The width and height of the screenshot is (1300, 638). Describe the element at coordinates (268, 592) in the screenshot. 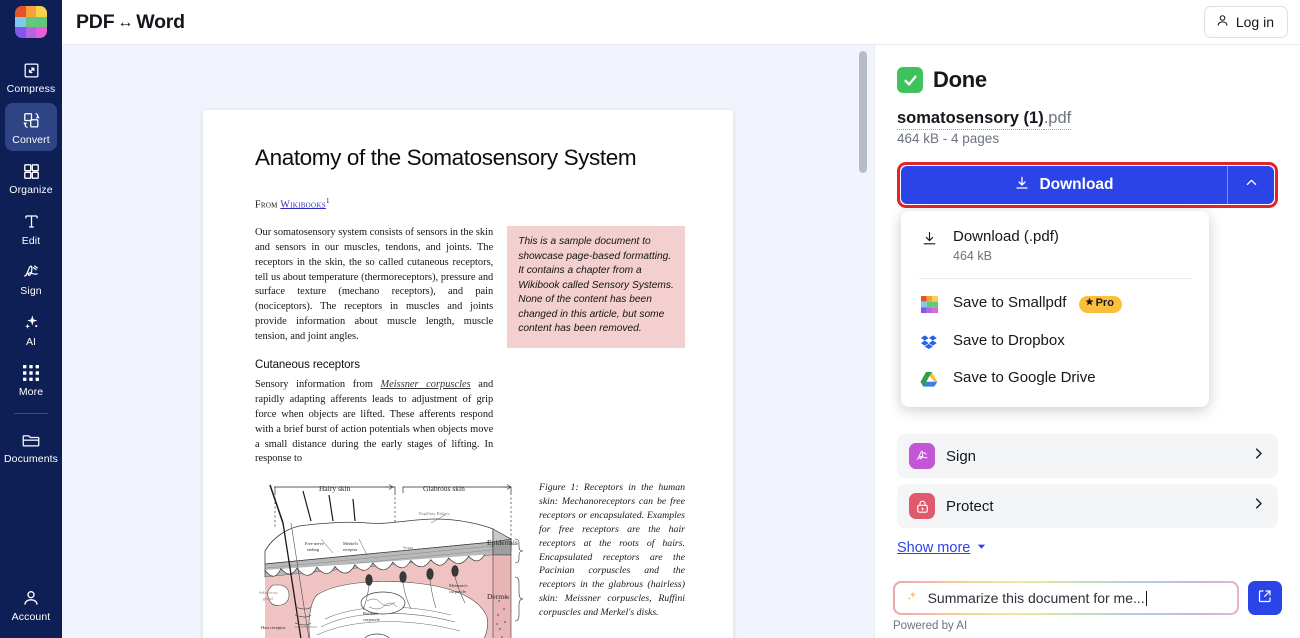

I see `figure-label-sebaceous-gland: Sebaceous` at that location.